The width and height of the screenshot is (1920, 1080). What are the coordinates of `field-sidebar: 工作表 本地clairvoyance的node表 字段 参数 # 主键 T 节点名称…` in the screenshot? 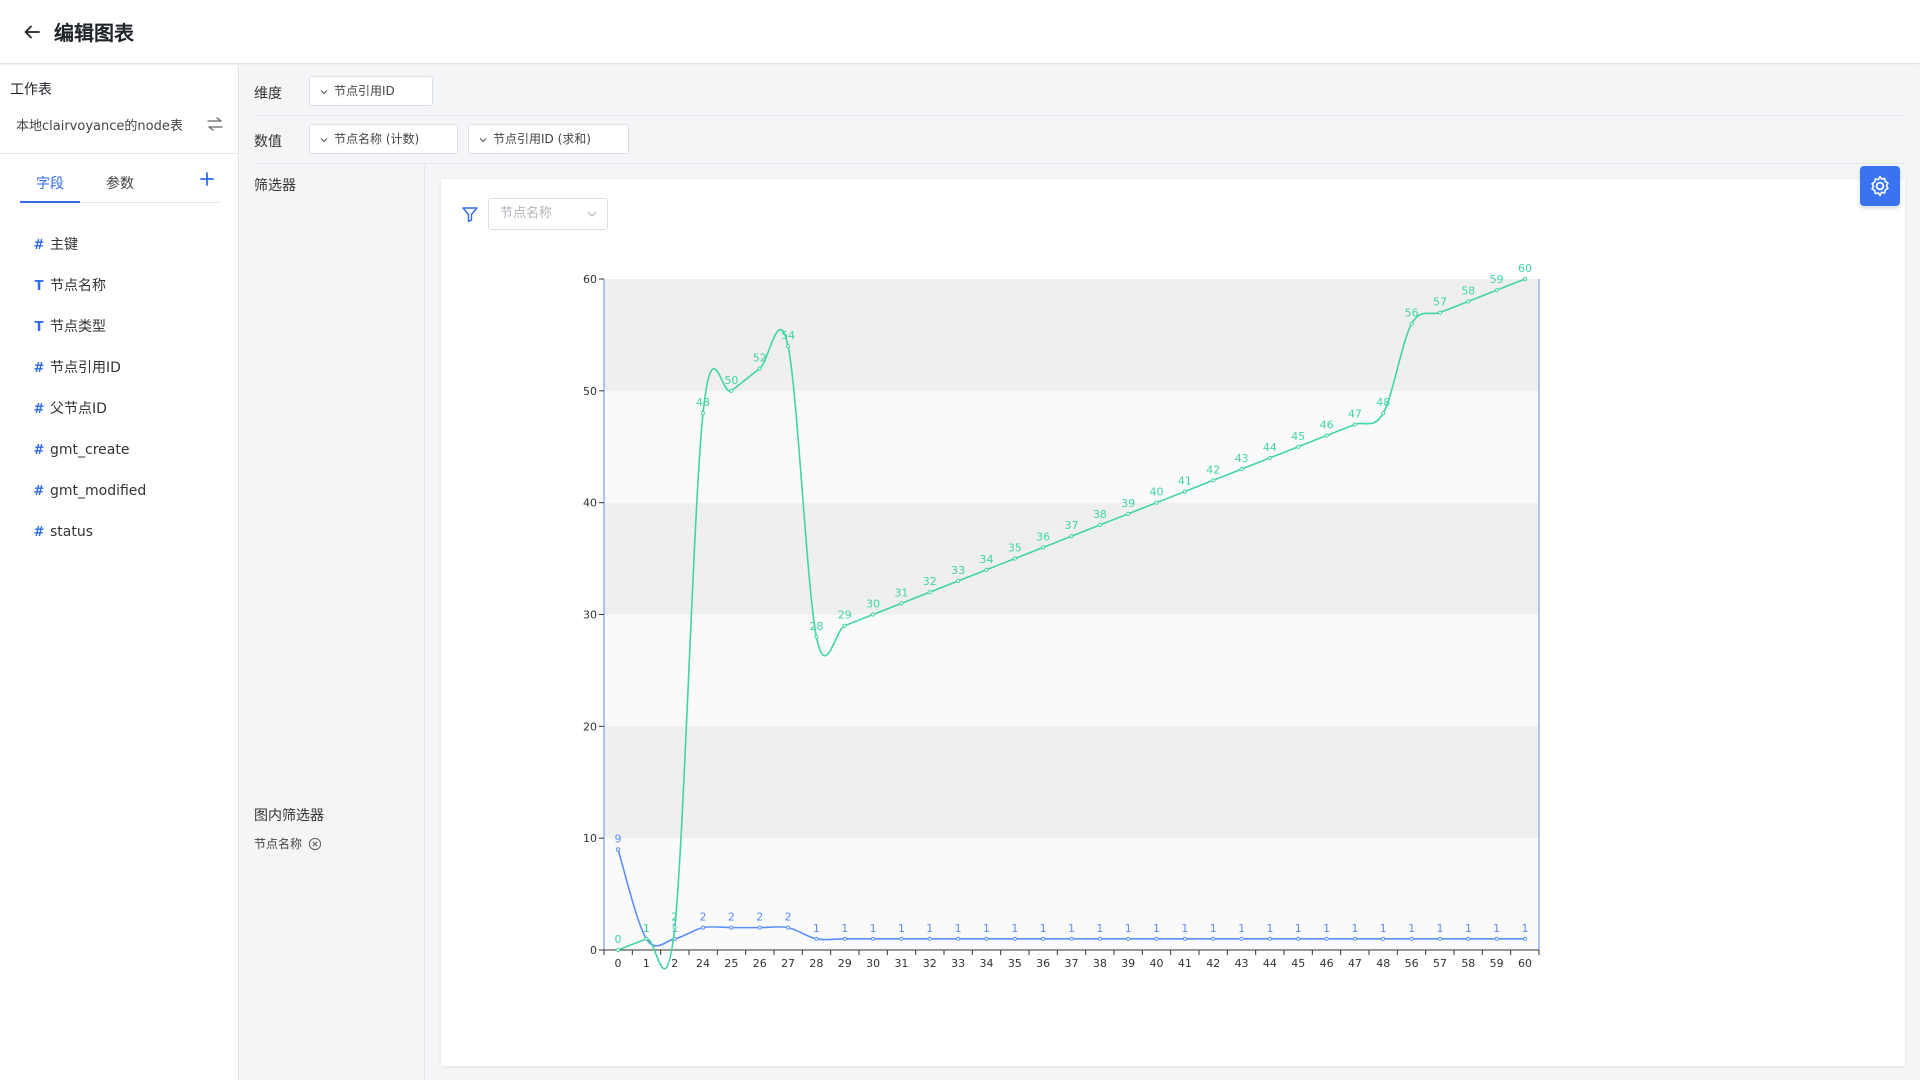 It's located at (119, 572).